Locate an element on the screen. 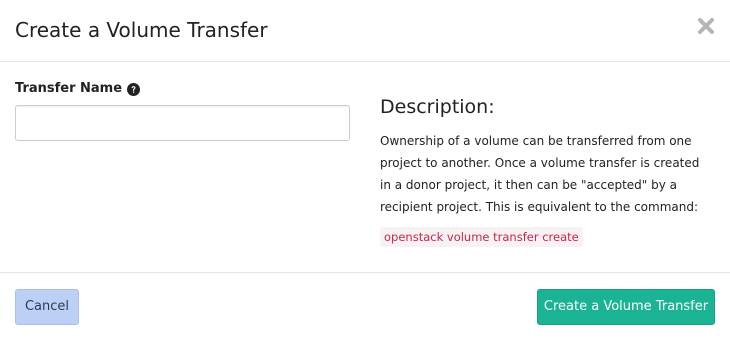  transfer-name-field-label: Transfer Name is located at coordinates (78, 89).